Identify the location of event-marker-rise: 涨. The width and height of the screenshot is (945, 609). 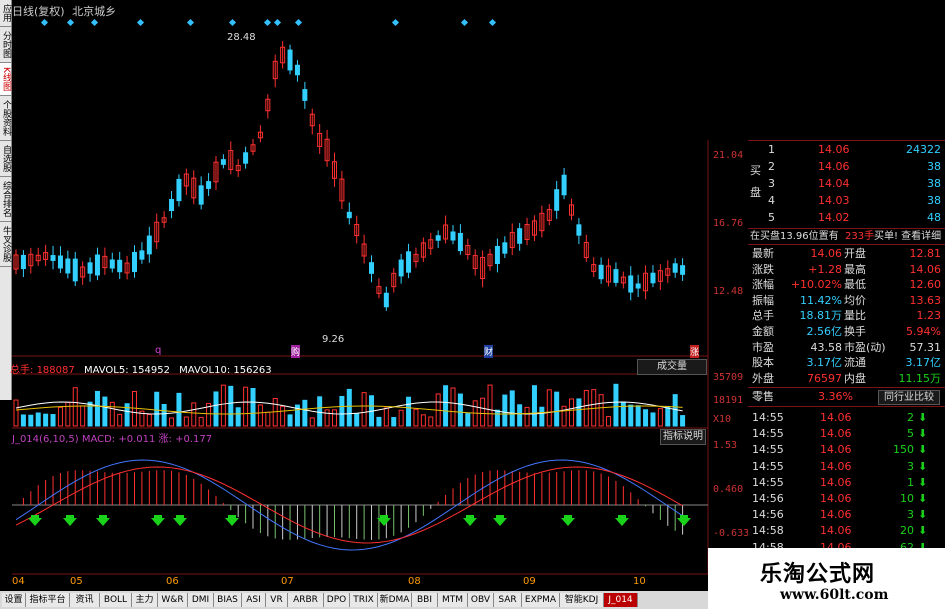
(695, 351).